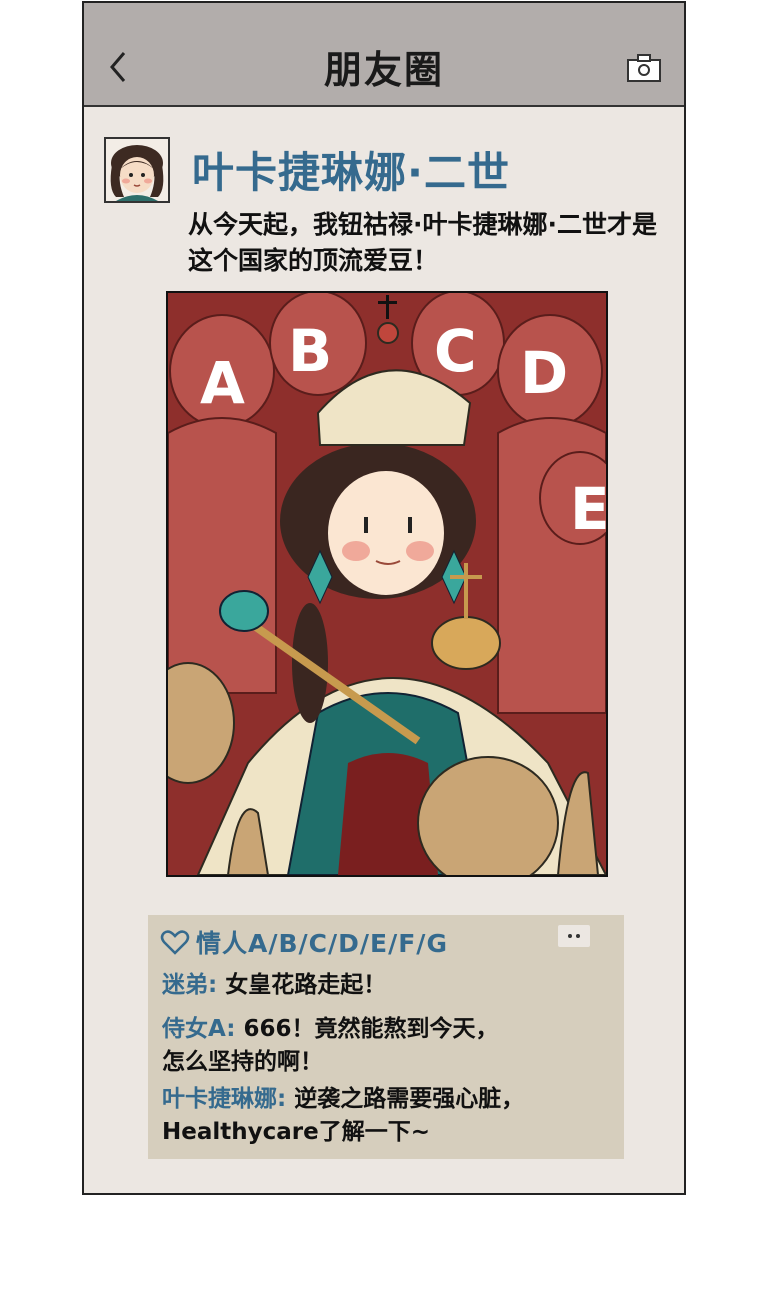 The width and height of the screenshot is (768, 1296). Describe the element at coordinates (224, 1099) in the screenshot. I see `comment-author: 叶卡捷琳娜:` at that location.